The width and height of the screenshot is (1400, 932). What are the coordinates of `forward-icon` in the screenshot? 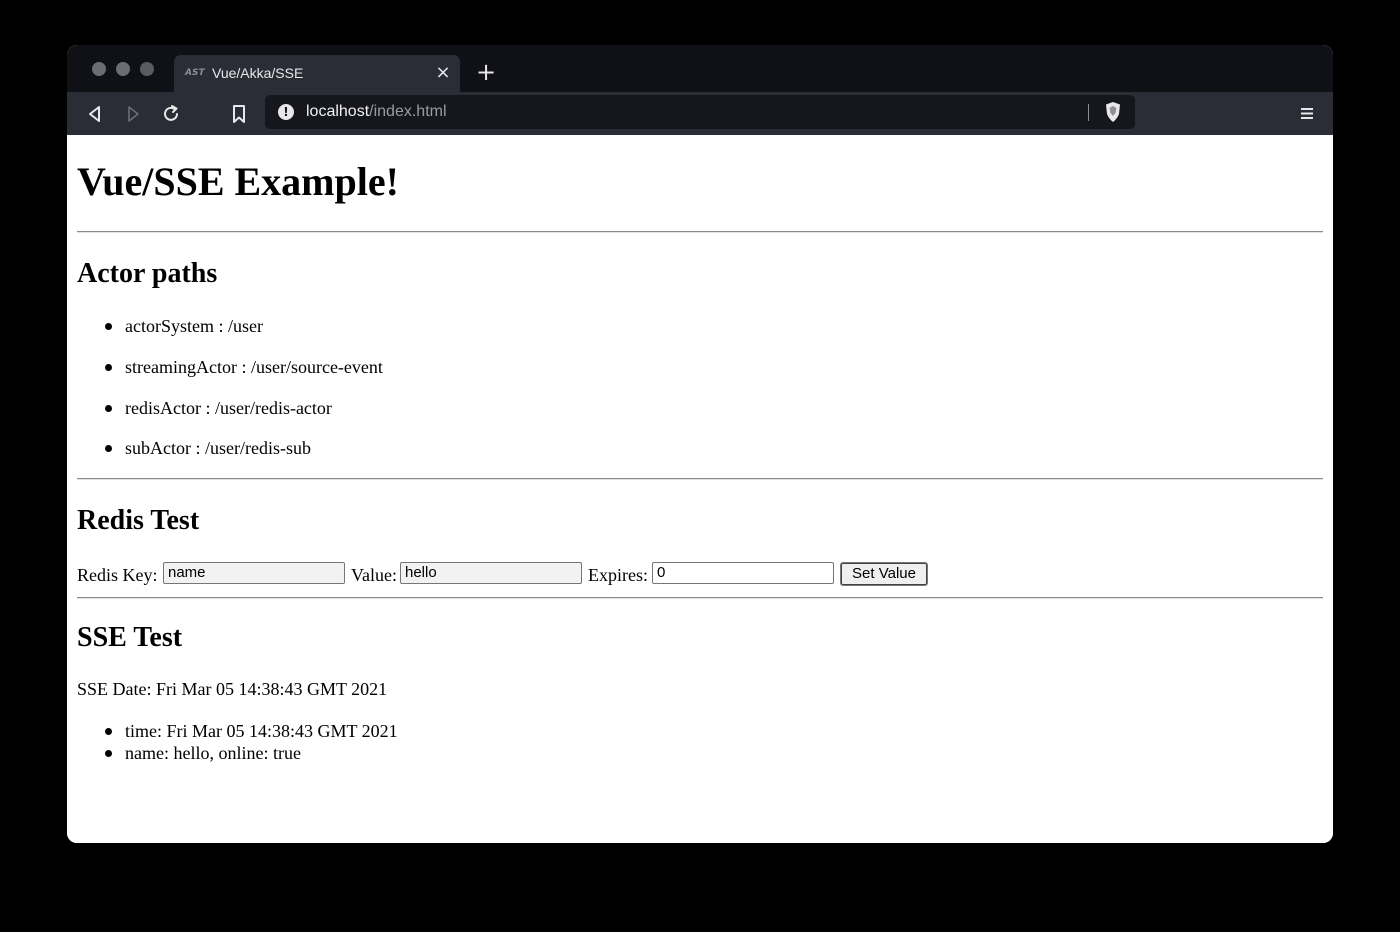 It's located at (133, 114).